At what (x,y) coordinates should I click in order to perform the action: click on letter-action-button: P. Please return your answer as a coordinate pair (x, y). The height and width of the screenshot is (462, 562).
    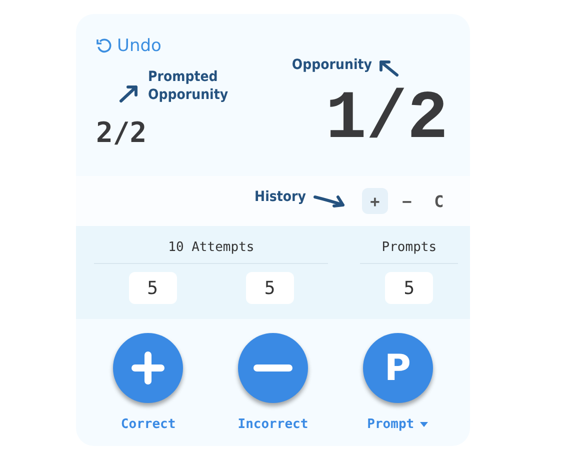
    Looking at the image, I should click on (397, 368).